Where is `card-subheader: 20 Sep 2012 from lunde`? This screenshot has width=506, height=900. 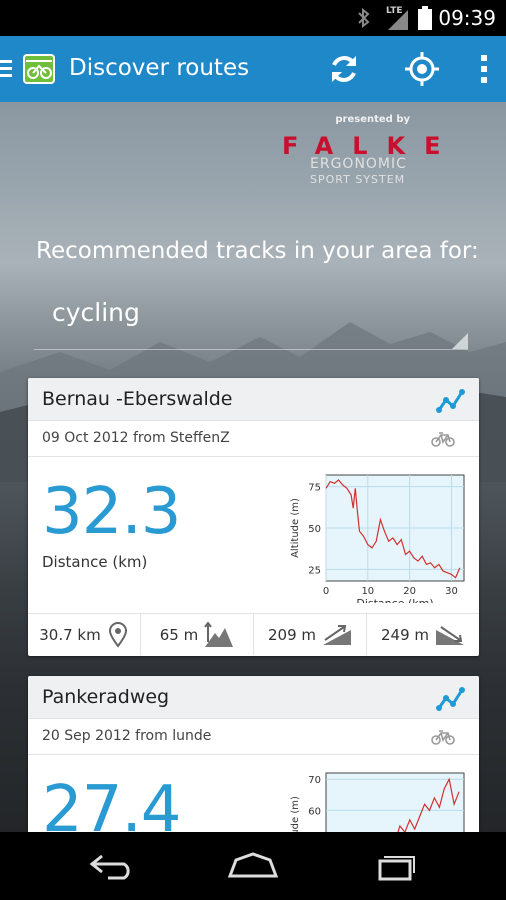
card-subheader: 20 Sep 2012 from lunde is located at coordinates (253, 737).